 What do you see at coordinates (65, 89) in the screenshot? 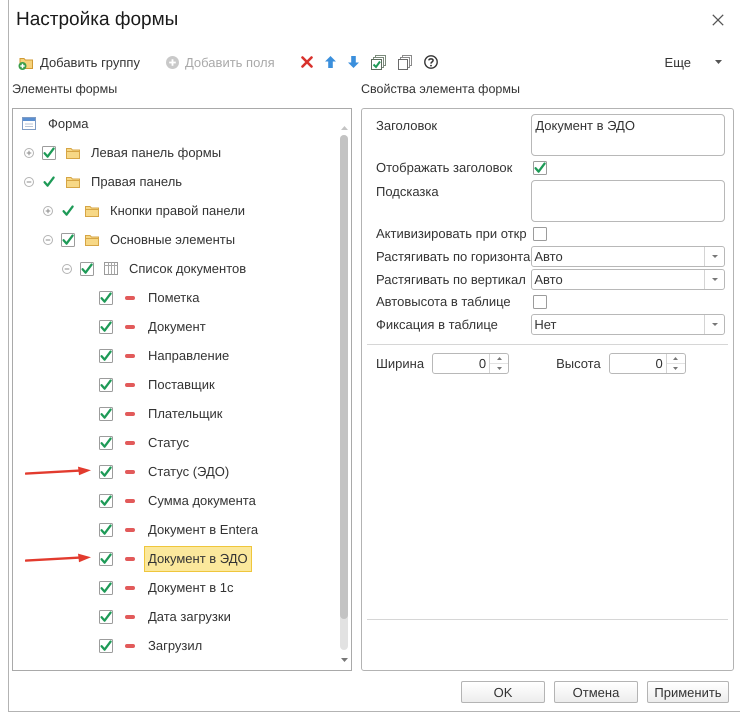
I see `panel-title: Элементы формы` at bounding box center [65, 89].